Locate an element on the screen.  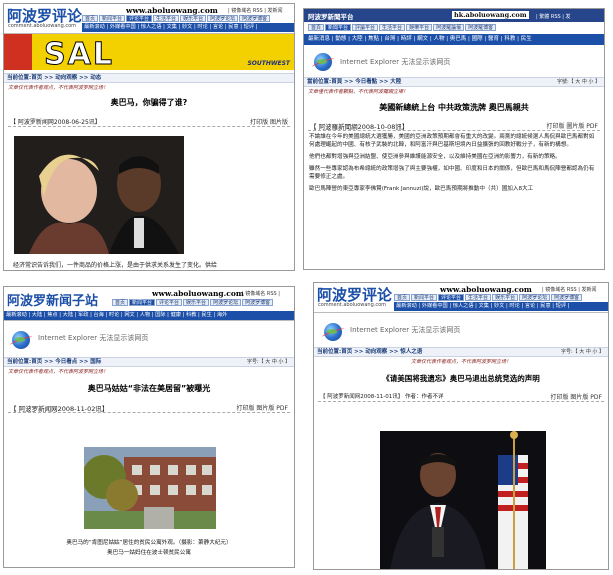
breadcrumb-text: 当前位置:首页 >> 动向观察 >> 惊人之语 is located at coordinates (369, 352).